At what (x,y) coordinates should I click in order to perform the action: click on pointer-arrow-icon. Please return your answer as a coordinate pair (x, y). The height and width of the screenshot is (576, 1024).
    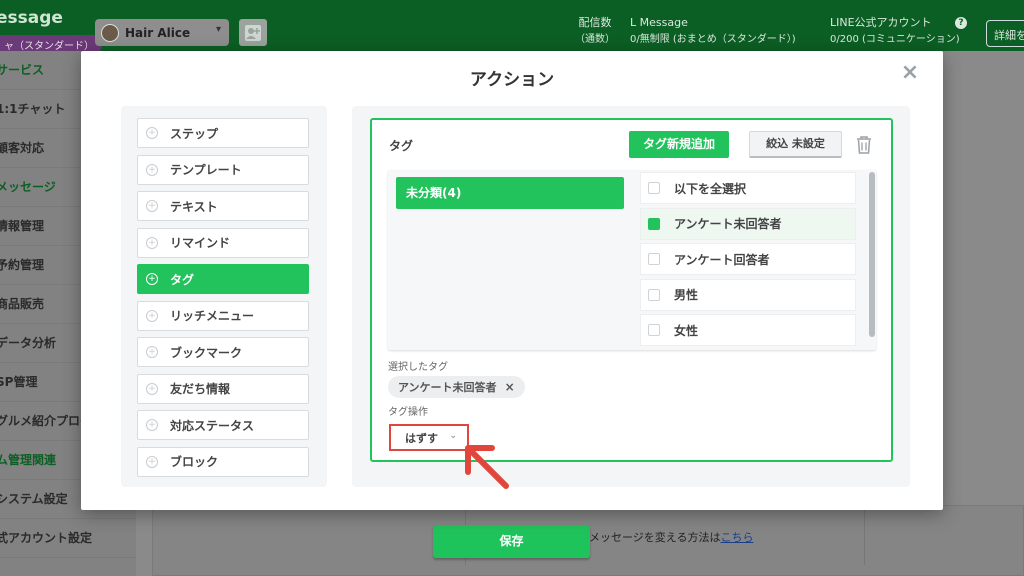
    Looking at the image, I should click on (487, 467).